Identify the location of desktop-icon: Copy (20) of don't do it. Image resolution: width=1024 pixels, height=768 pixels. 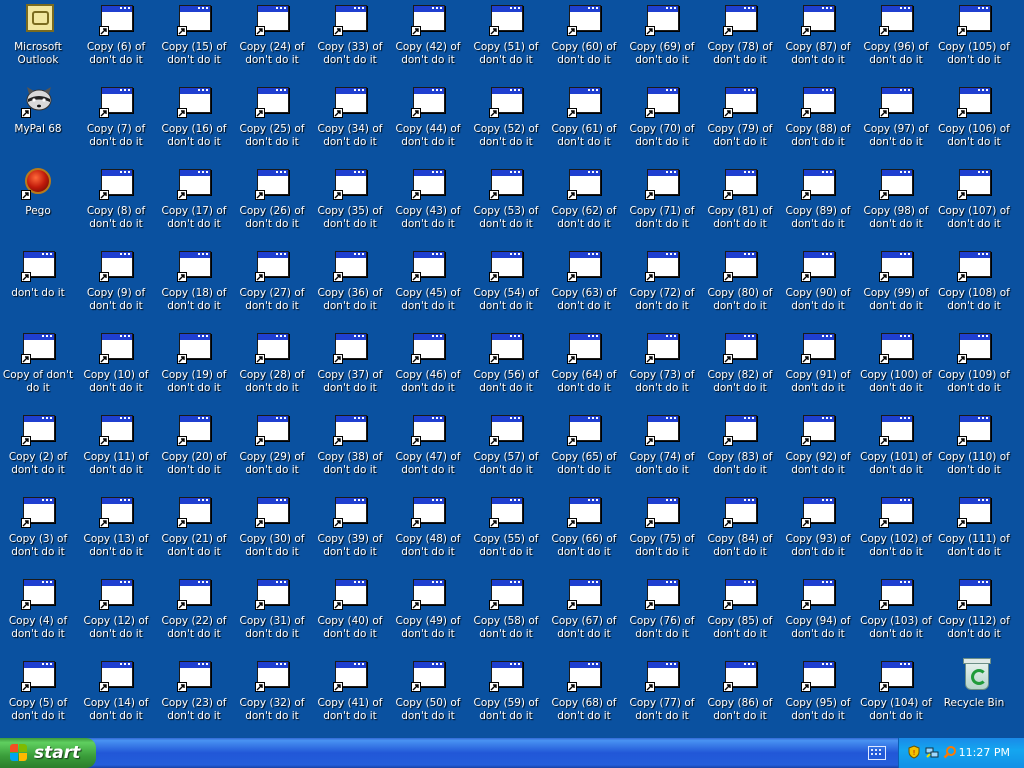
(194, 450).